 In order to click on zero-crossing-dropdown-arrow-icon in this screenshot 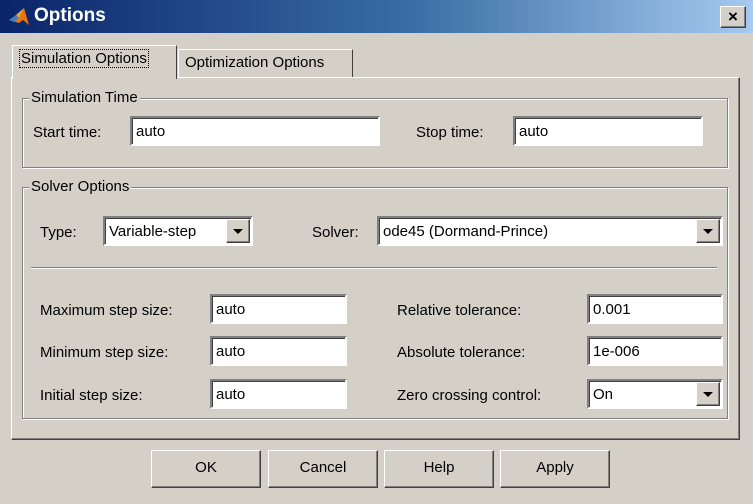, I will do `click(708, 394)`.